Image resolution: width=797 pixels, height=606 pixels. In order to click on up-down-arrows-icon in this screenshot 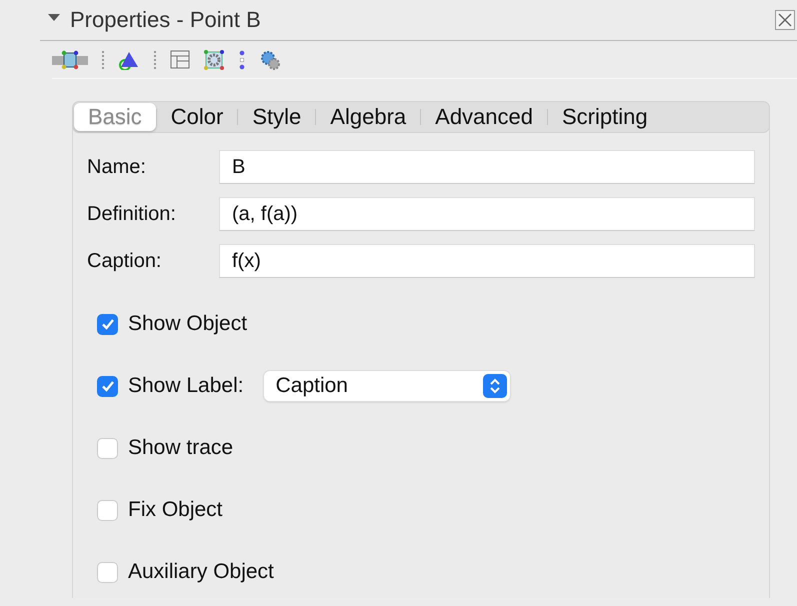, I will do `click(495, 386)`.